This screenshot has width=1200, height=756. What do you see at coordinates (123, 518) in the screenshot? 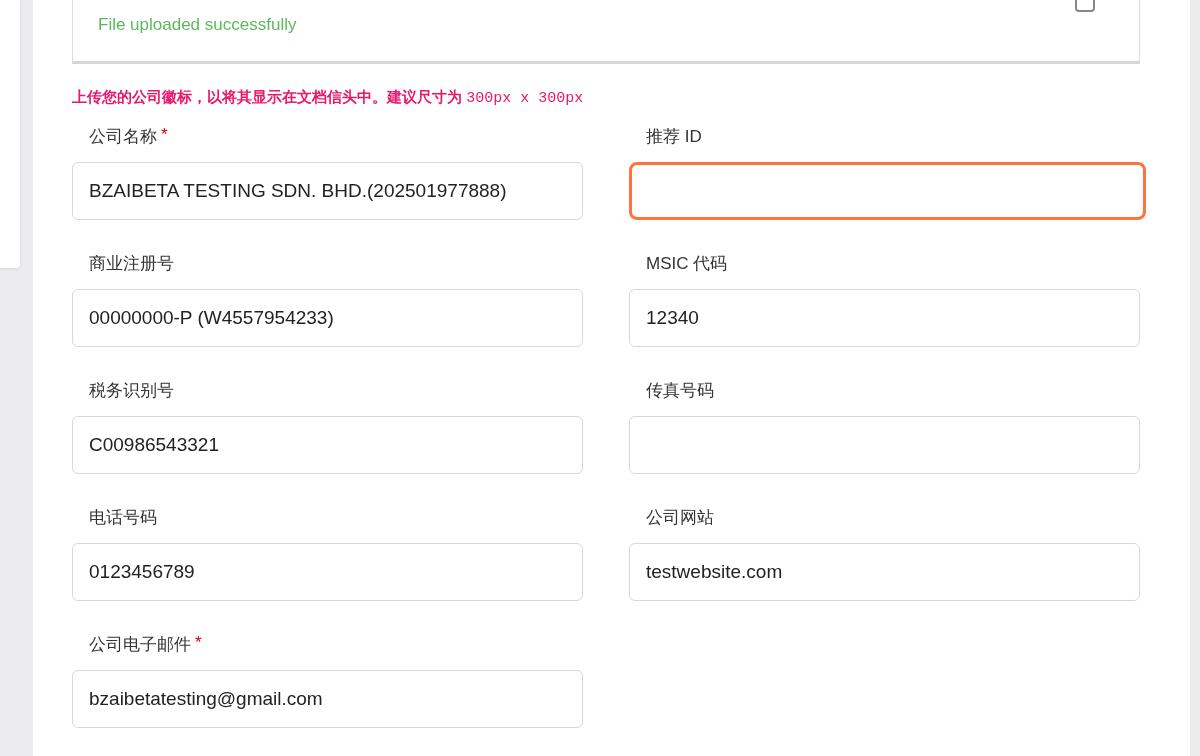
I see `field-label: 电话号码` at bounding box center [123, 518].